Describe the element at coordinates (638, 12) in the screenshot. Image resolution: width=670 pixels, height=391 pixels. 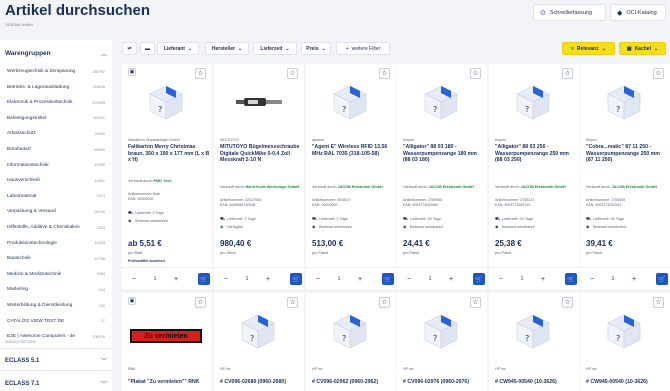
I see `oci-catalog-button: ◆ OCI-Katalog` at that location.